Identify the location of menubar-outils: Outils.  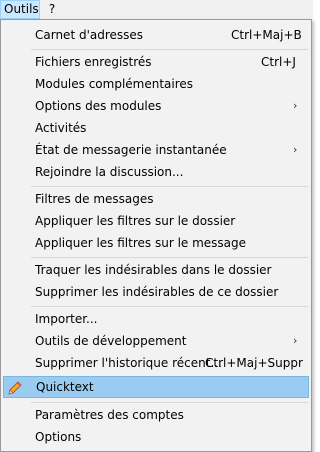
(20, 9).